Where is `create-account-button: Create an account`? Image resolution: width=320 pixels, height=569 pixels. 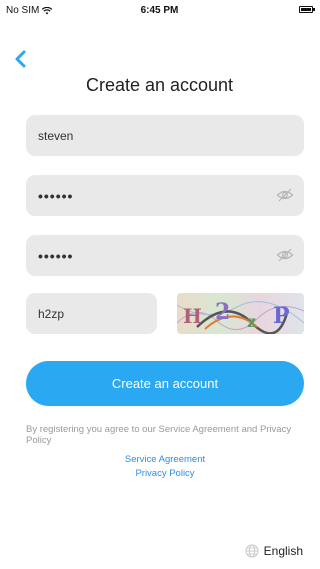
create-account-button: Create an account is located at coordinates (165, 383).